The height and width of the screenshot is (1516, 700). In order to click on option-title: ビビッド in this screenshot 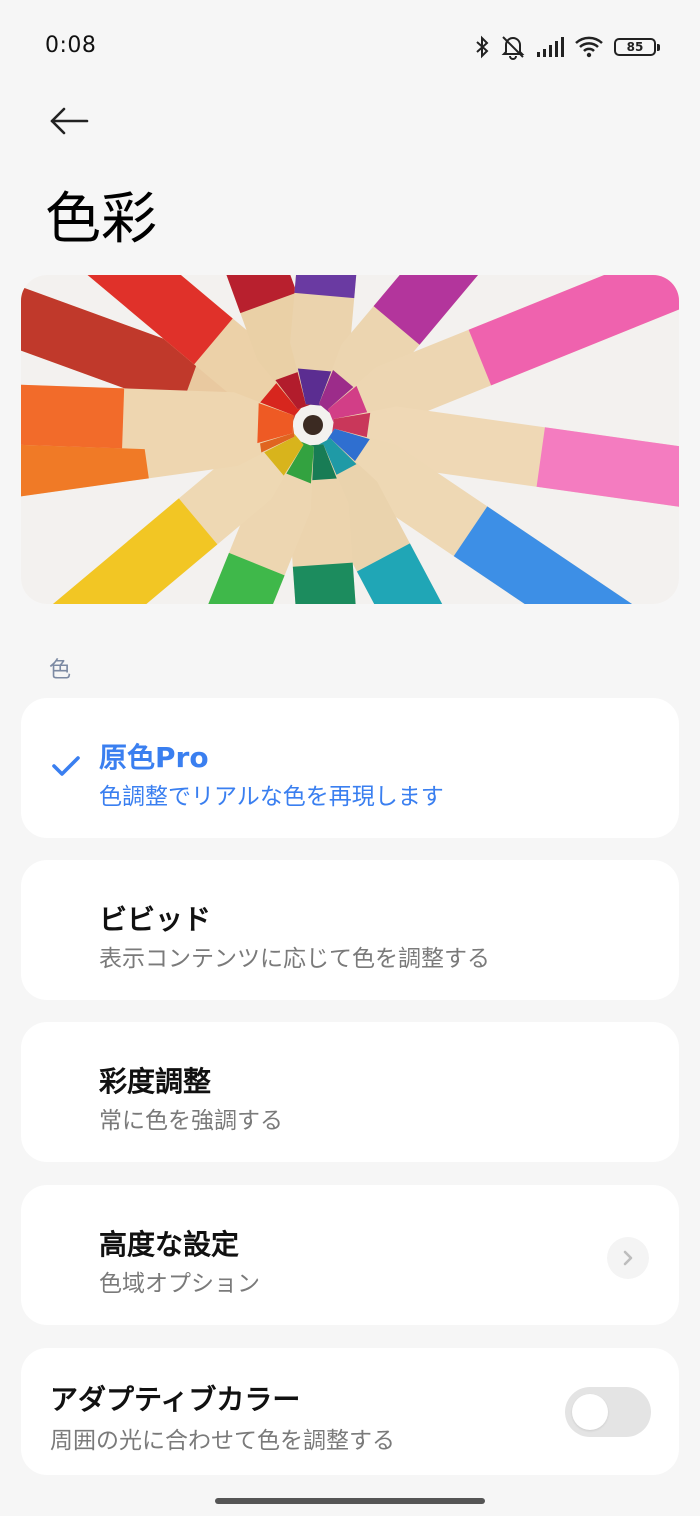, I will do `click(155, 919)`.